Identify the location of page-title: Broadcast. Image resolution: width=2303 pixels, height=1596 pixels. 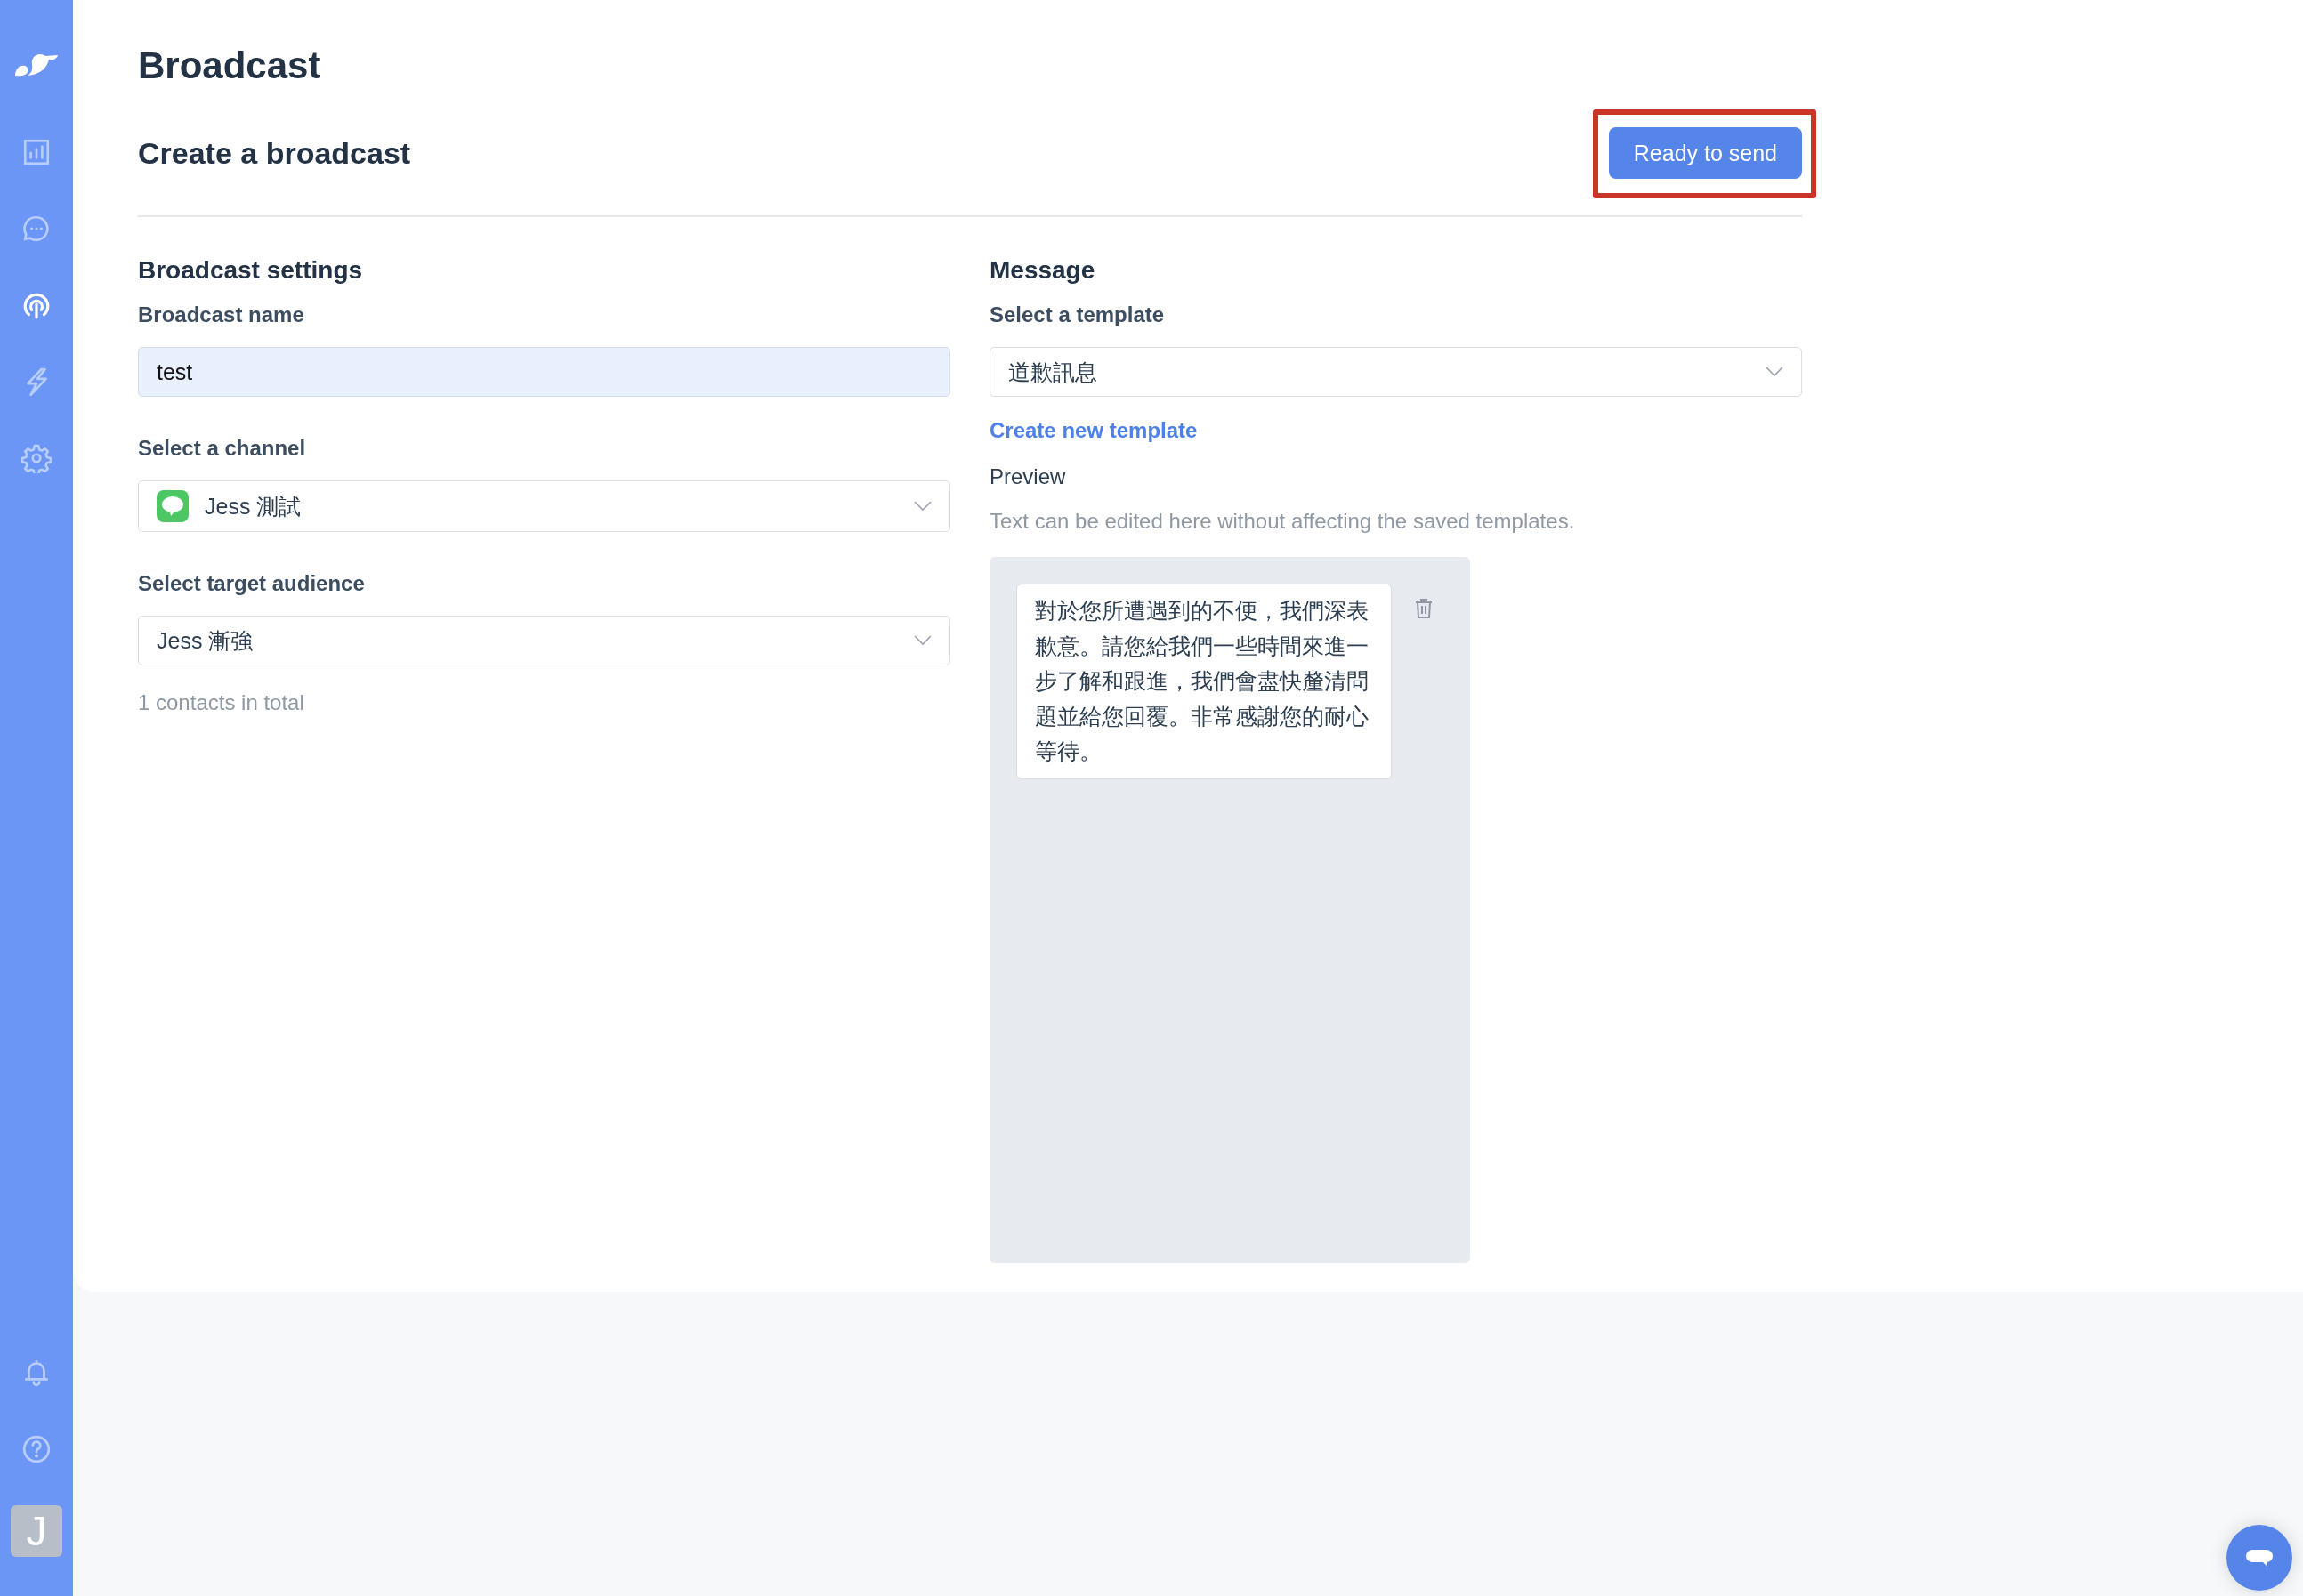
(230, 66).